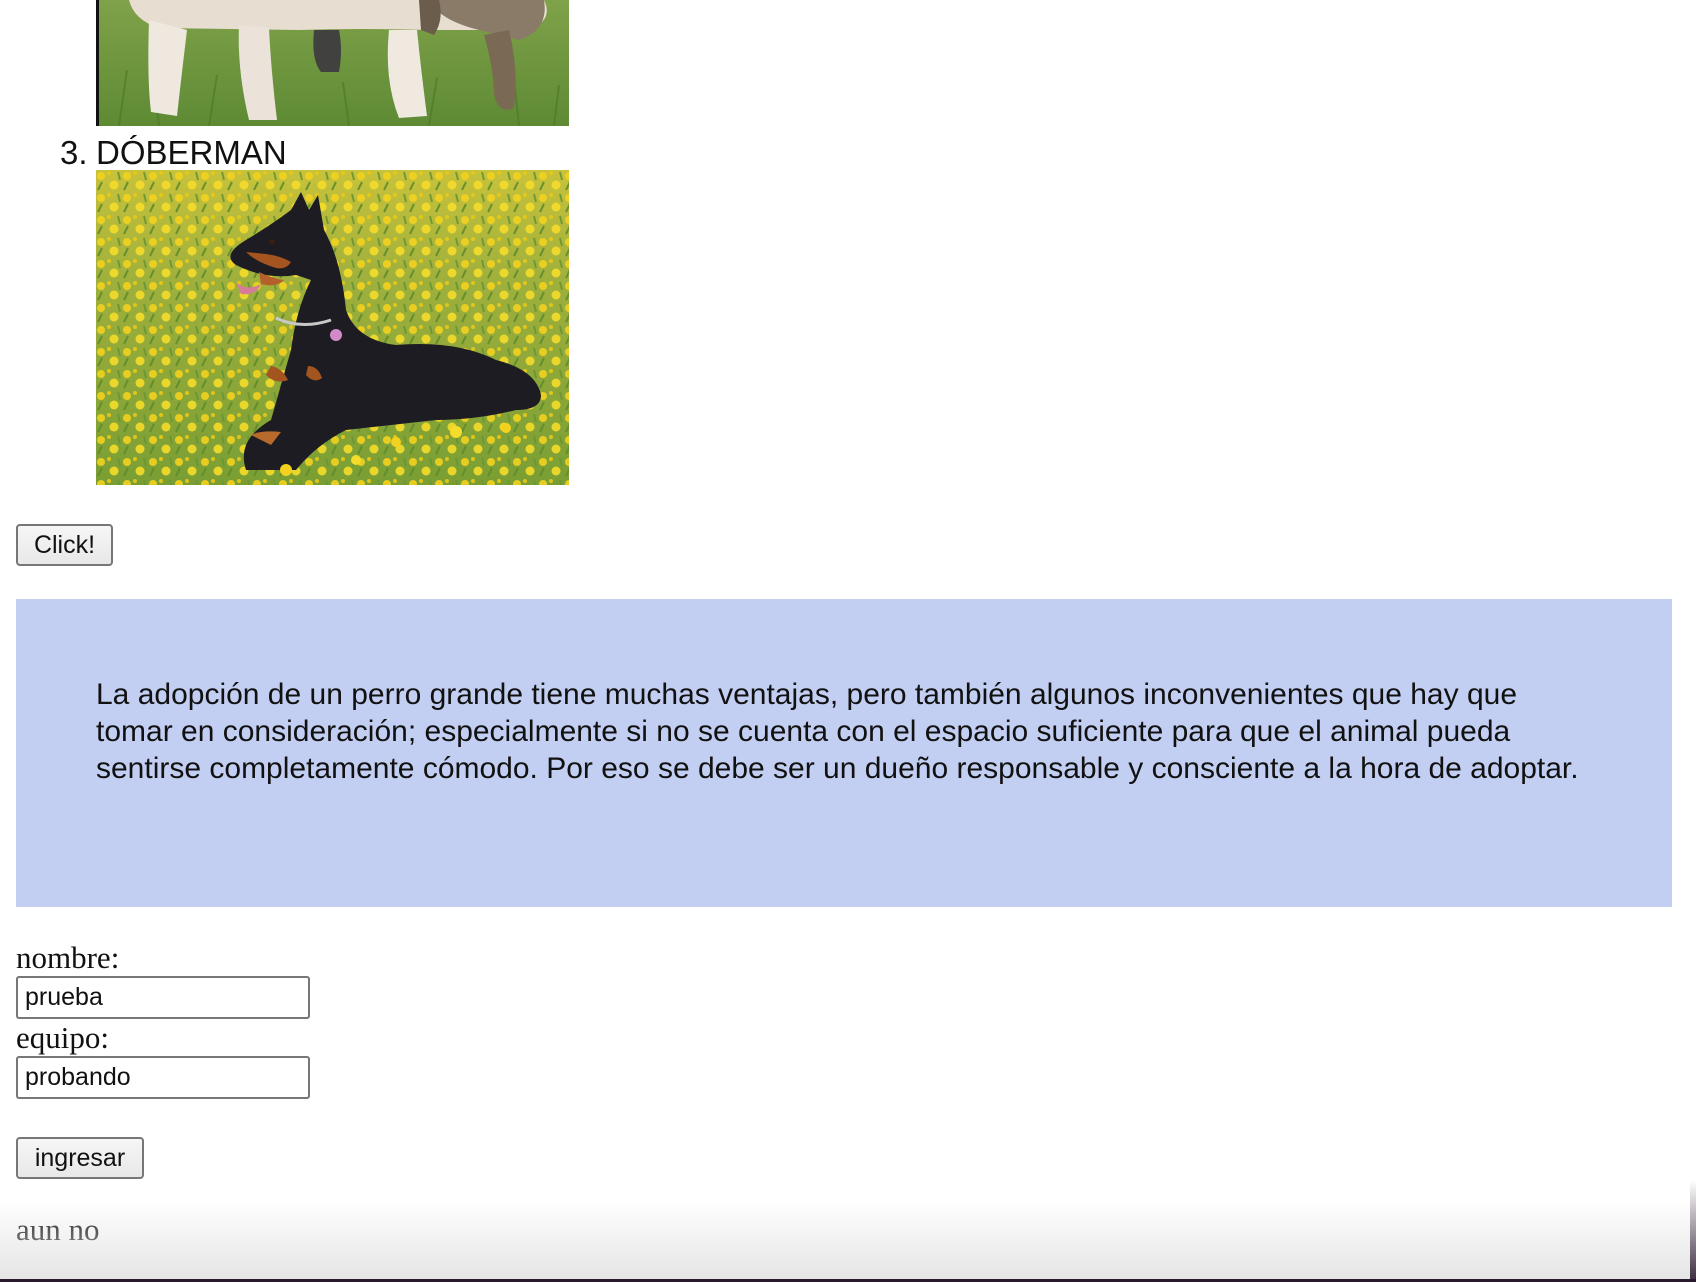 The image size is (1696, 1282). What do you see at coordinates (332, 327) in the screenshot?
I see `doberman-image` at bounding box center [332, 327].